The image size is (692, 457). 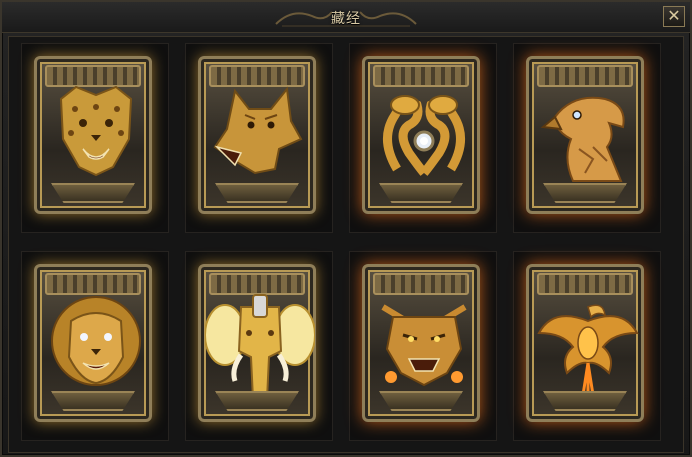 I want to click on close-button: ✕, so click(x=674, y=16).